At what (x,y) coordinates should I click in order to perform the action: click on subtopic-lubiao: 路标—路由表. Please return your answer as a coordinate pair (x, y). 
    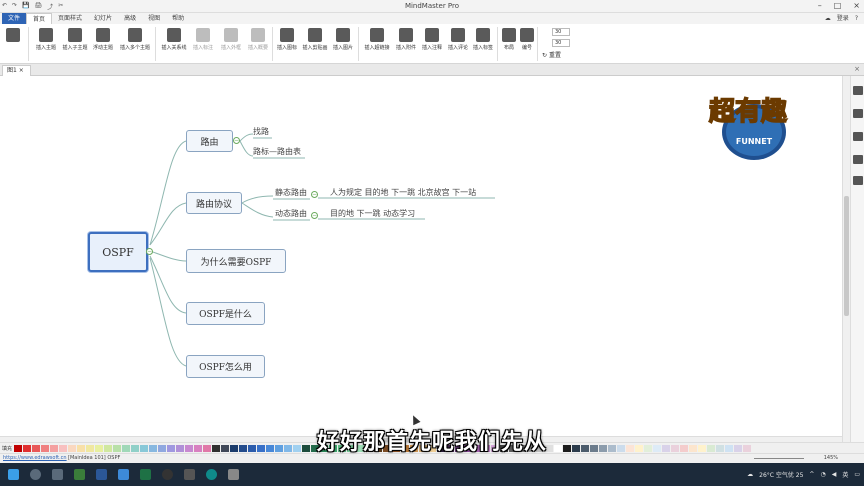
    Looking at the image, I should click on (277, 151).